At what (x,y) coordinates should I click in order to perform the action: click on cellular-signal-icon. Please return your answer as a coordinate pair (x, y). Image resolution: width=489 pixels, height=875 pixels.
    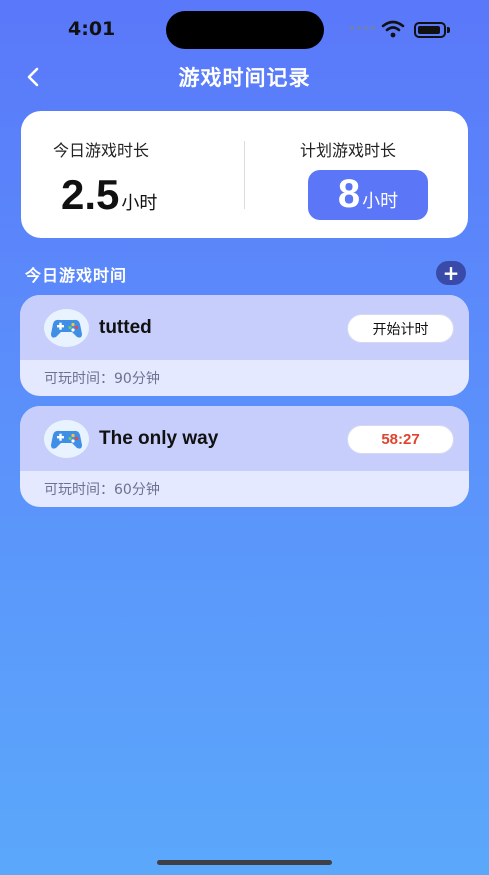
    Looking at the image, I should click on (362, 28).